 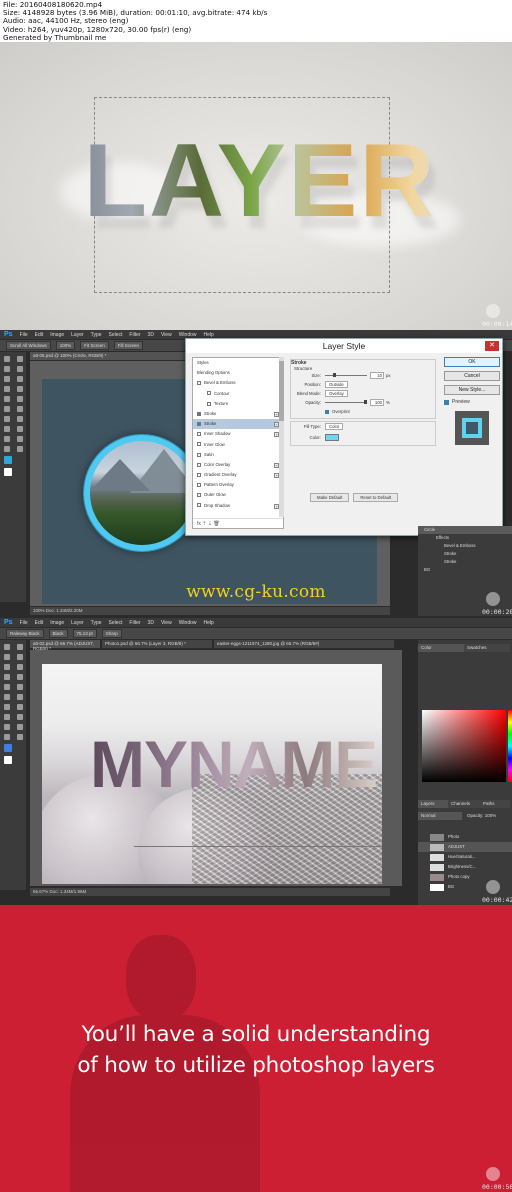 What do you see at coordinates (238, 434) in the screenshot?
I see `style-inner-shadow: Inner Shadow +` at bounding box center [238, 434].